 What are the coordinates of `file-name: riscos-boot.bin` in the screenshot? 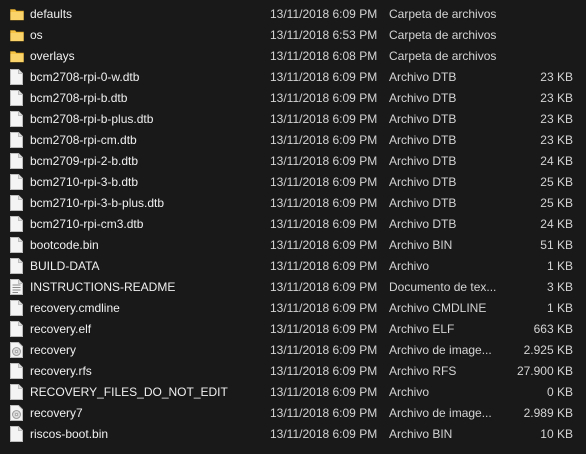 It's located at (69, 434).